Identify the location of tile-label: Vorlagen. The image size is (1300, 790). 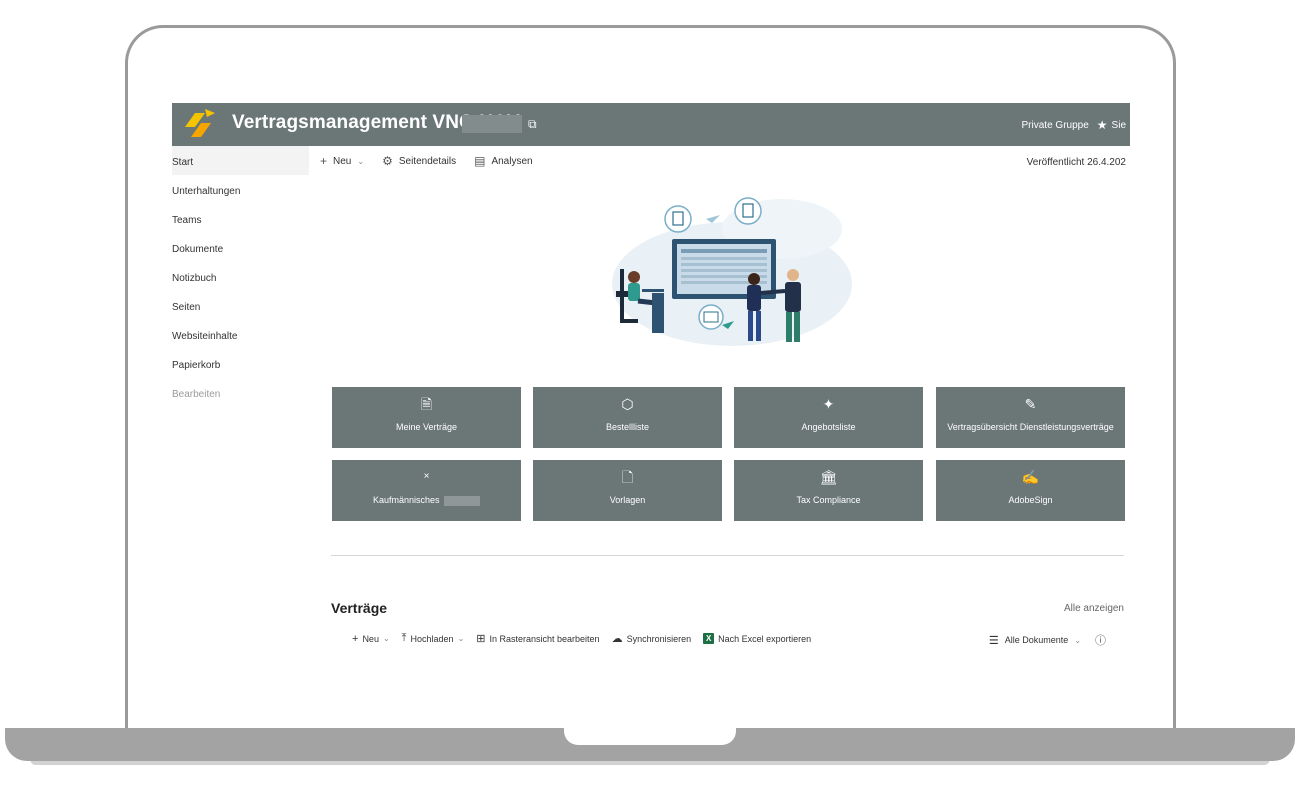
(627, 500).